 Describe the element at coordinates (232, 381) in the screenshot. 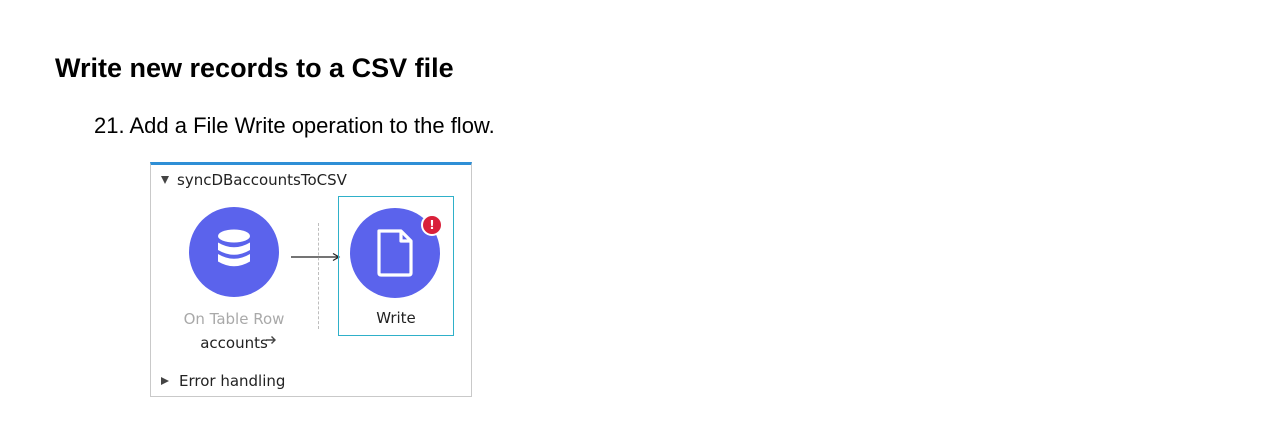

I see `error-handling-label: Error handling` at that location.